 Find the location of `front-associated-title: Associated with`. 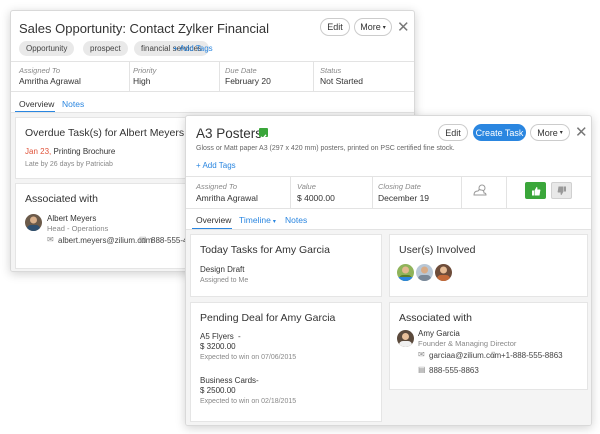

front-associated-title: Associated with is located at coordinates (435, 318).